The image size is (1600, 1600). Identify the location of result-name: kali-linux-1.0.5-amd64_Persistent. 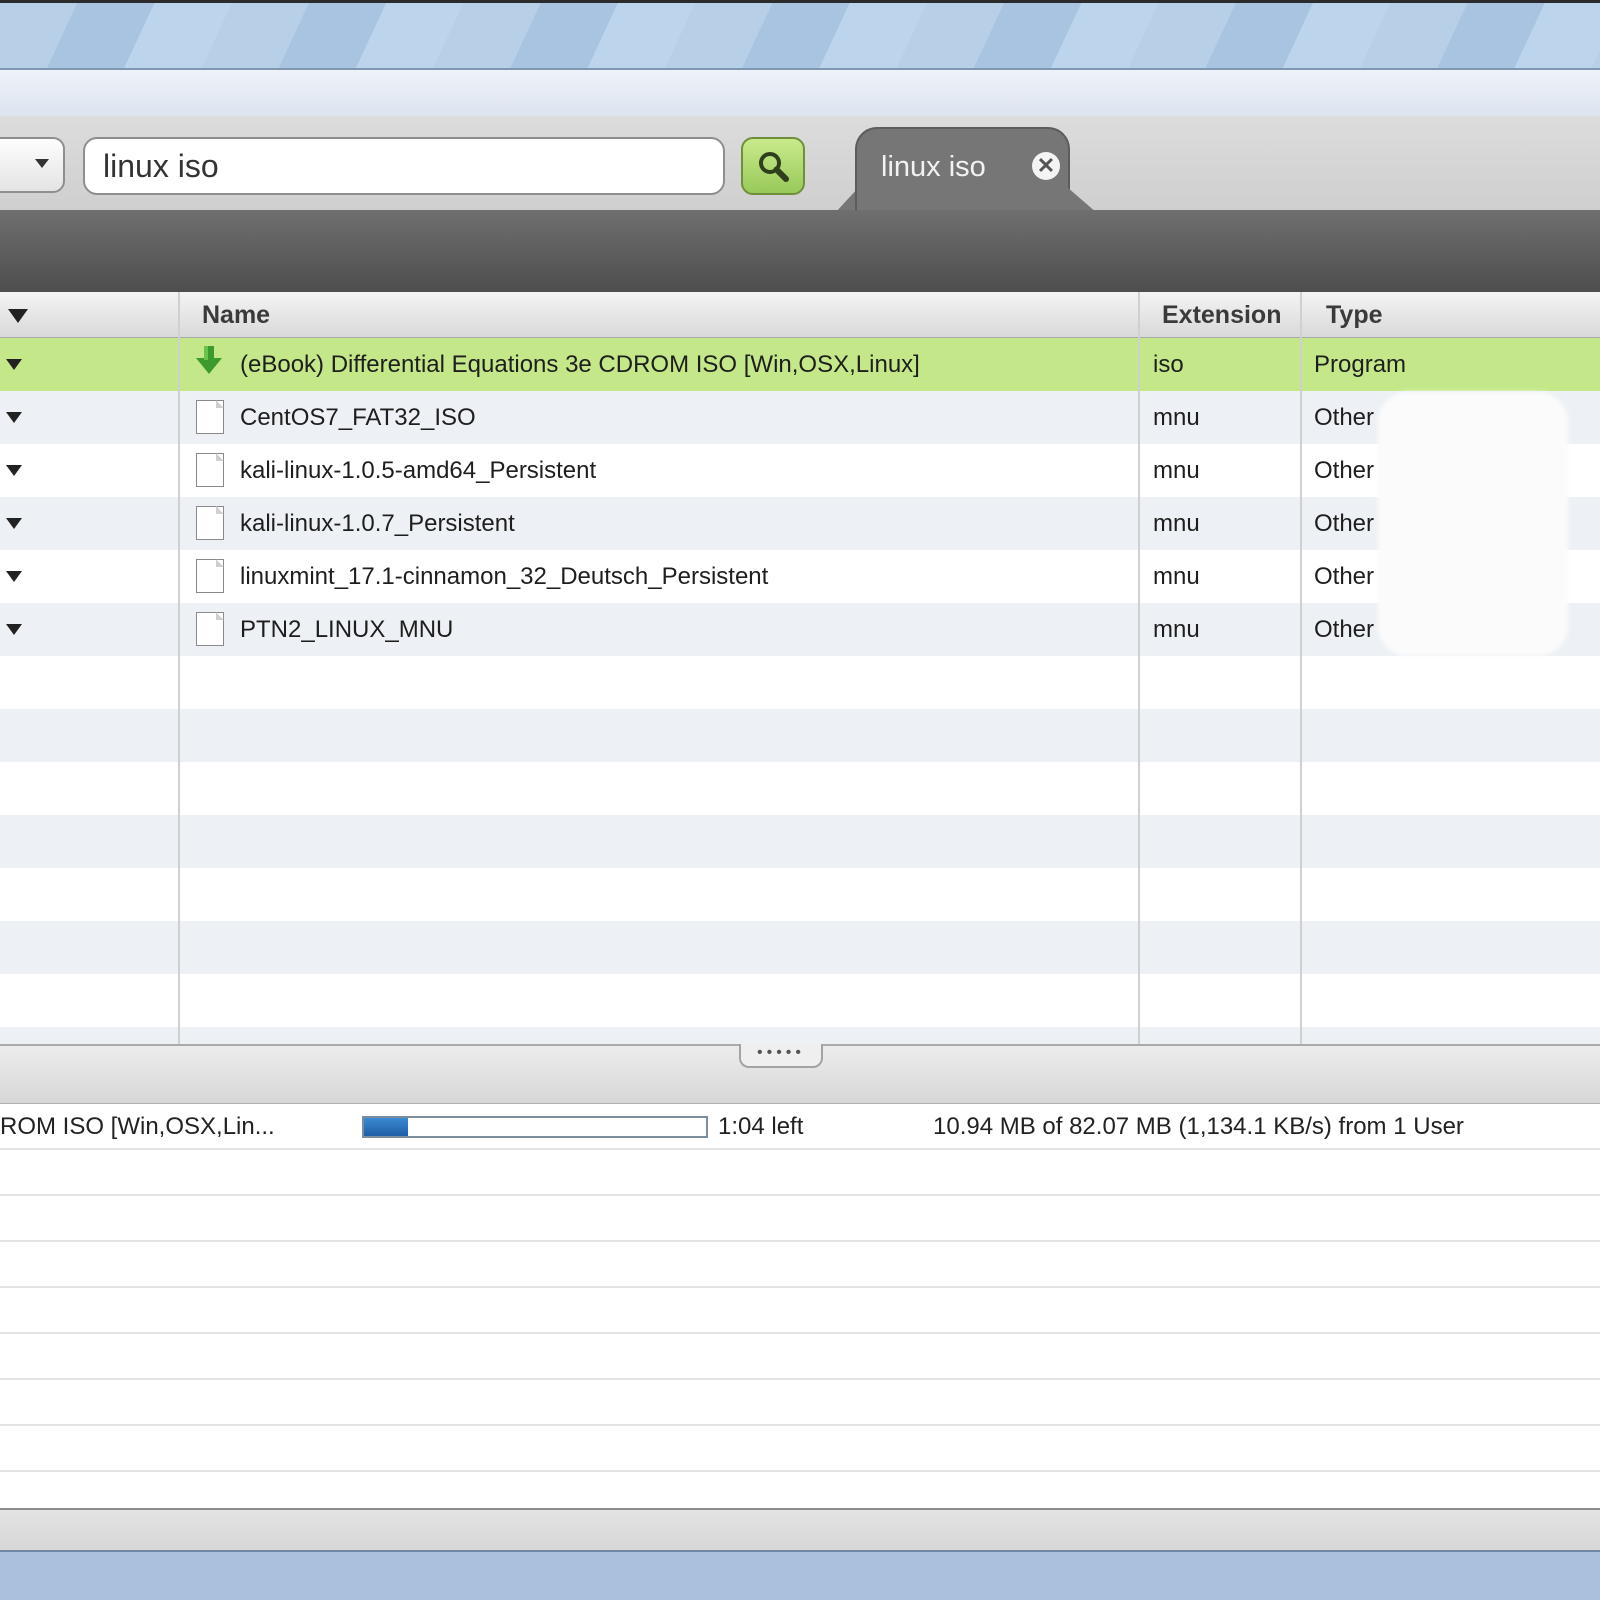
(418, 470).